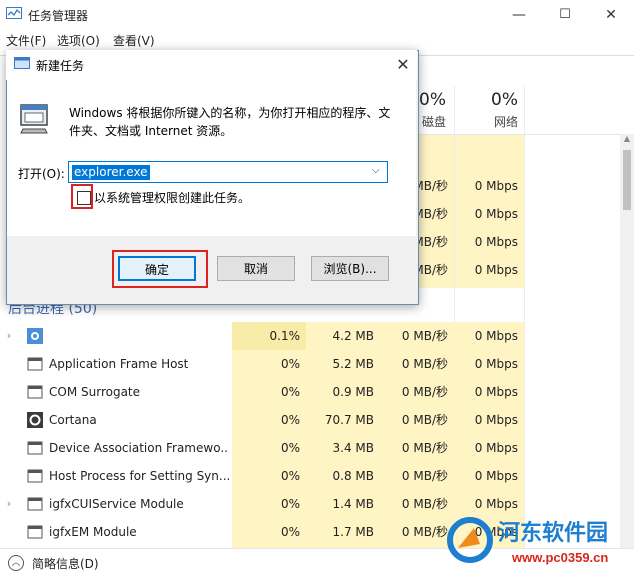  I want to click on table-row: › 0.1% 4.2 MB 0 MB/秒 0 Mbps, so click(317, 336).